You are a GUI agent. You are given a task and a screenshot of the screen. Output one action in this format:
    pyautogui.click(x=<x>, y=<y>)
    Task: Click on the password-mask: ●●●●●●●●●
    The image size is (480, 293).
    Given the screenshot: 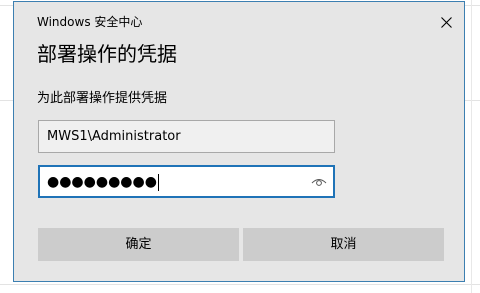 What is the action you would take?
    pyautogui.click(x=103, y=182)
    